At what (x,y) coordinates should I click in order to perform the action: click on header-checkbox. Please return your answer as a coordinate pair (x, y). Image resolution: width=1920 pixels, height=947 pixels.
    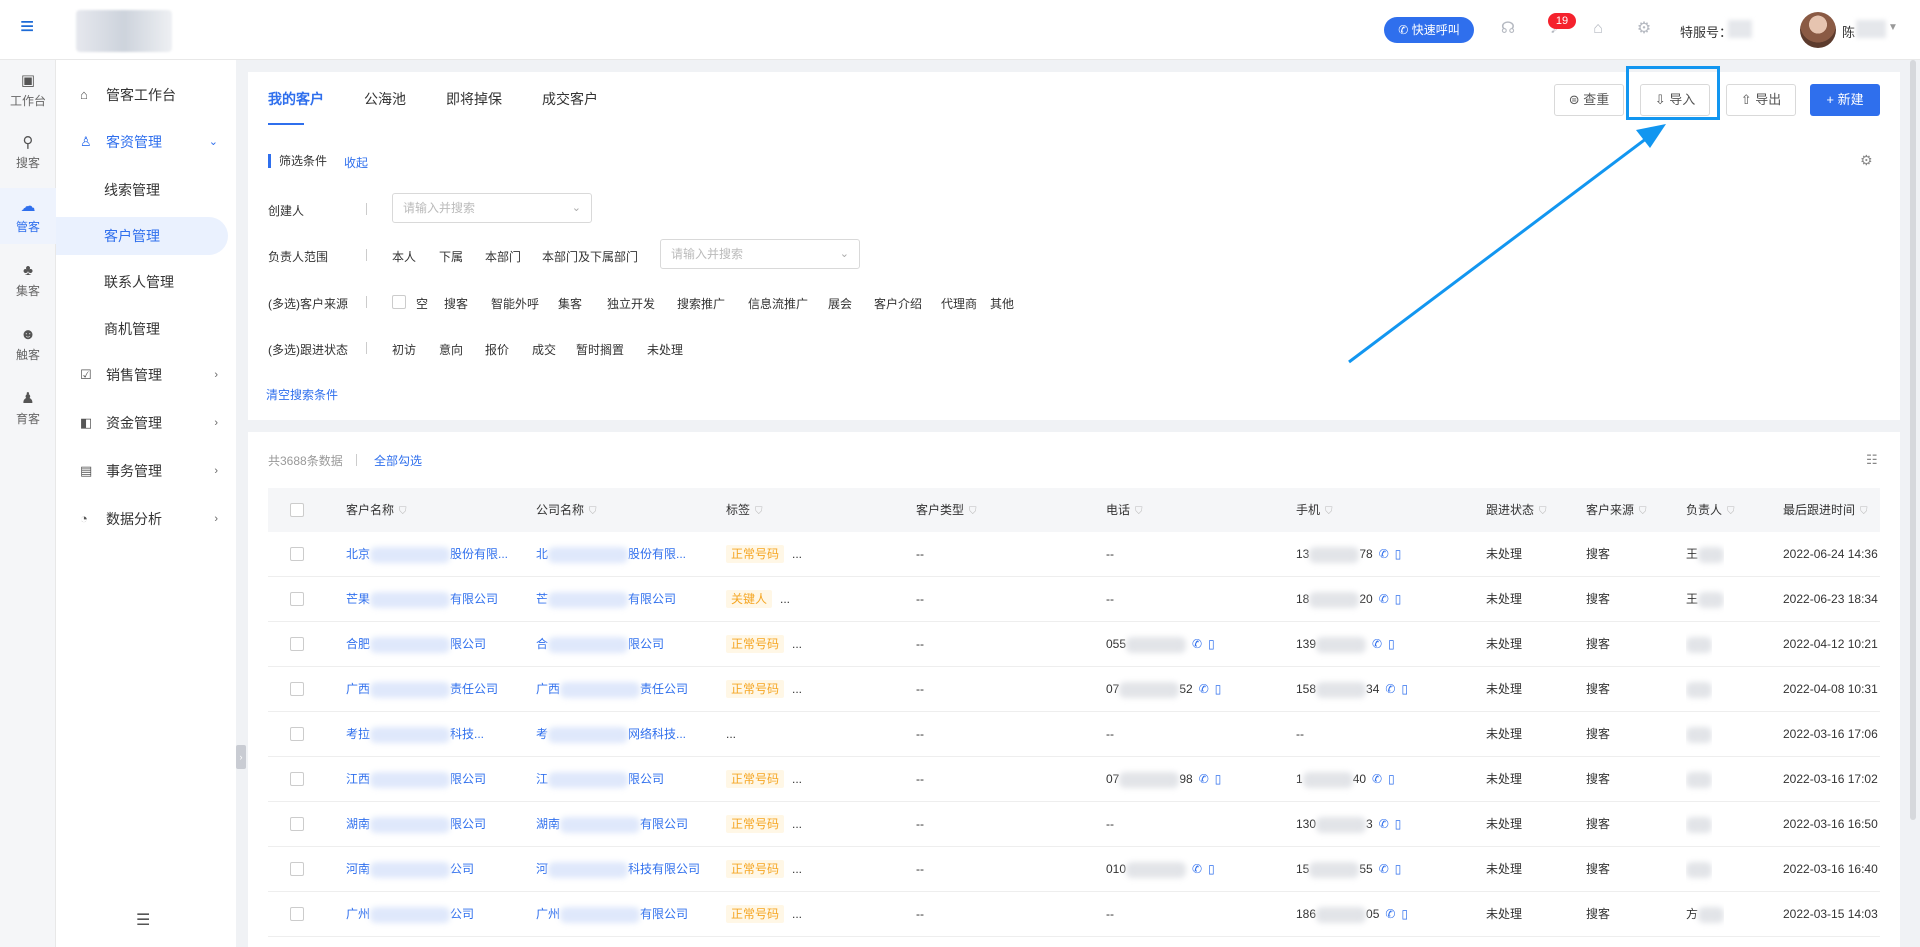
    Looking at the image, I should click on (297, 510).